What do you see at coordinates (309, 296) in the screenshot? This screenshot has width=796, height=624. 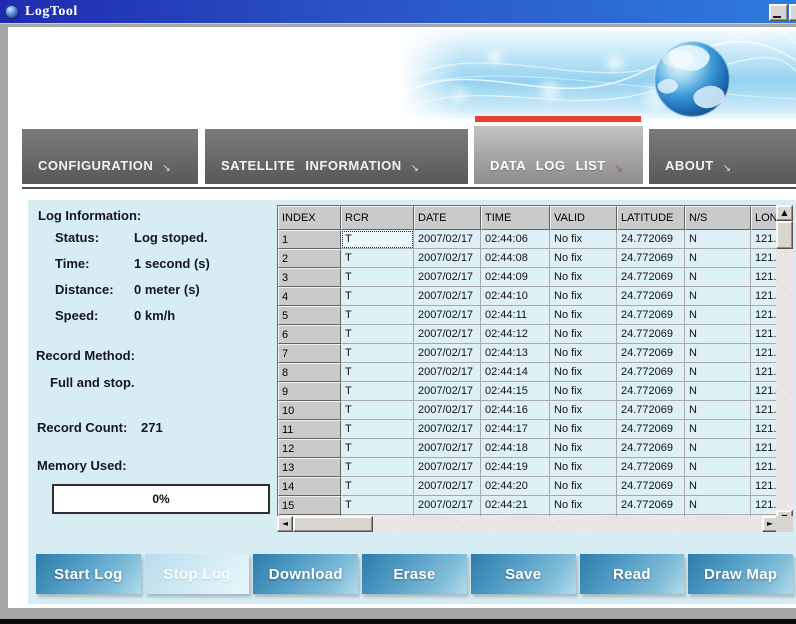 I see `row-header: 4` at bounding box center [309, 296].